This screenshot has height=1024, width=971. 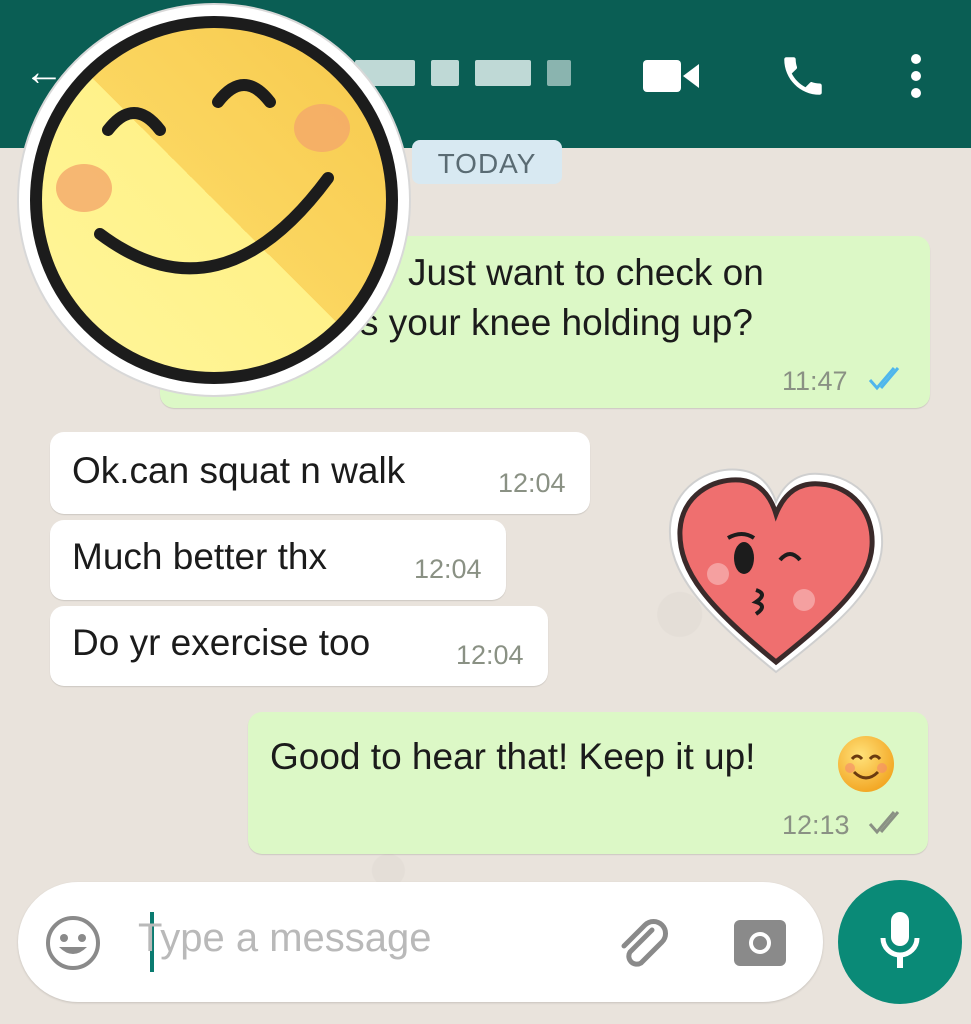 I want to click on message-composer: Type a message, so click(x=420, y=942).